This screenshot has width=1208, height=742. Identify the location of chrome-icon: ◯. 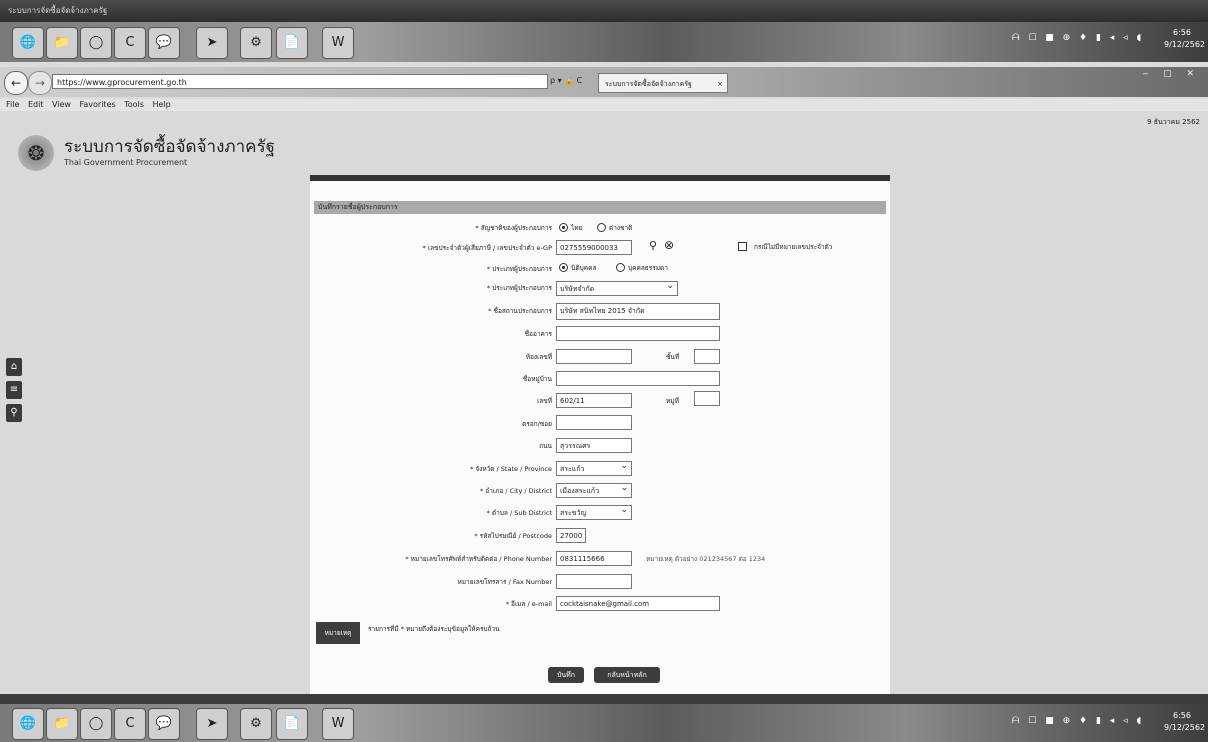
(96, 43).